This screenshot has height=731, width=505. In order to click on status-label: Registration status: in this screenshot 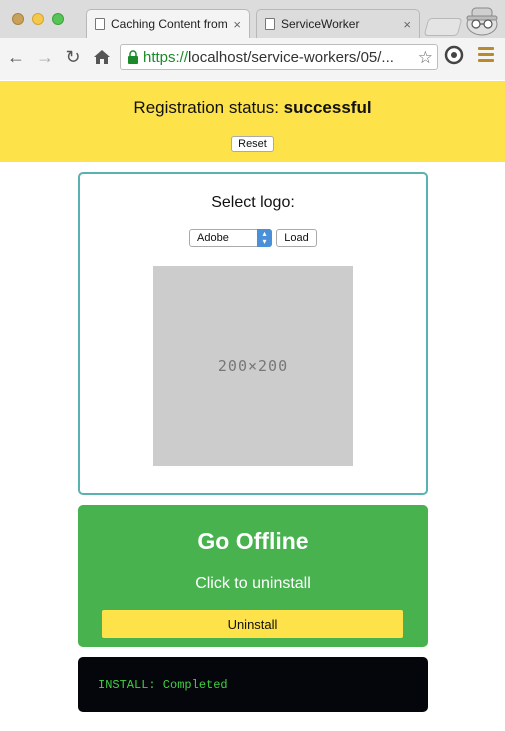, I will do `click(206, 107)`.